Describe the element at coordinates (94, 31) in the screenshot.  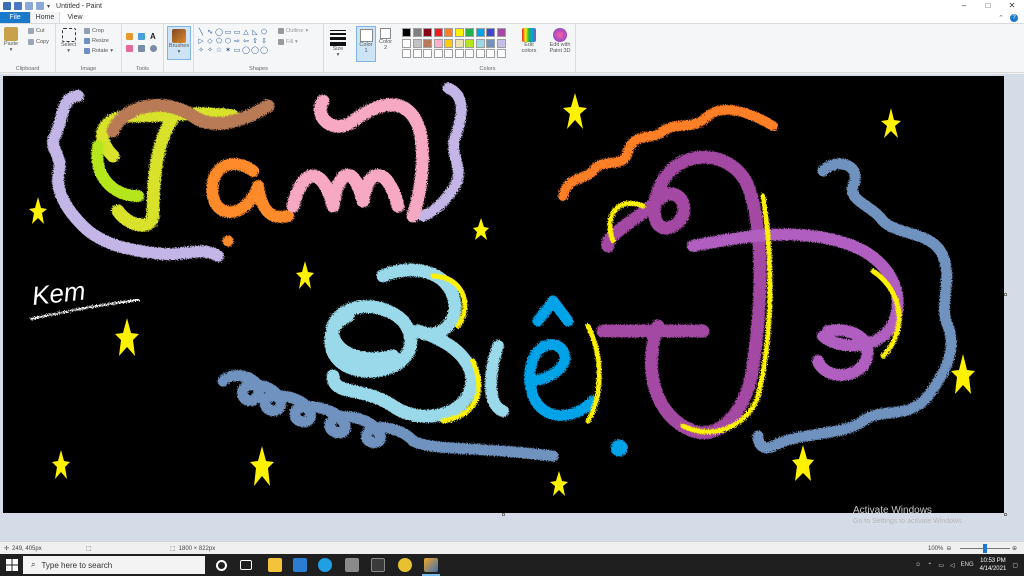
I see `crop-button: Crop` at that location.